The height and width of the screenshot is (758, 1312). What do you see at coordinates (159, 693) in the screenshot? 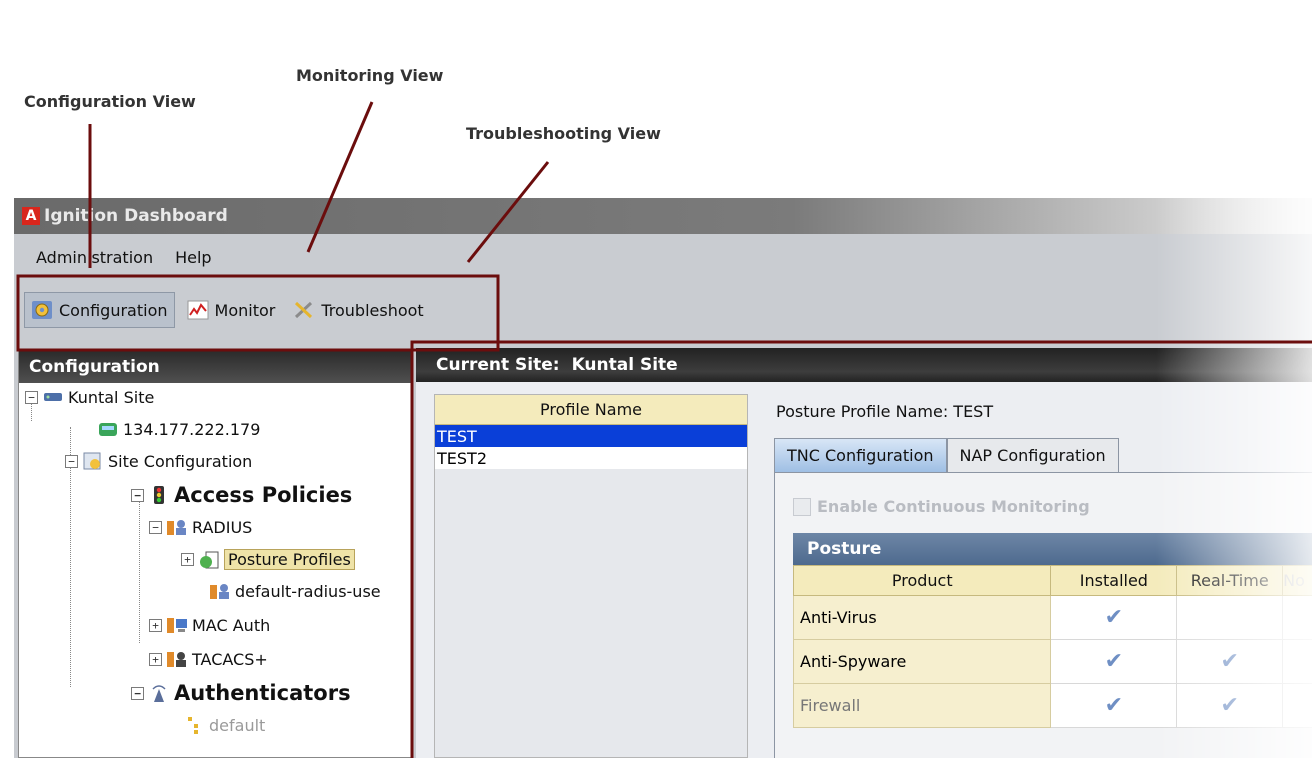
I see `antenna-icon` at bounding box center [159, 693].